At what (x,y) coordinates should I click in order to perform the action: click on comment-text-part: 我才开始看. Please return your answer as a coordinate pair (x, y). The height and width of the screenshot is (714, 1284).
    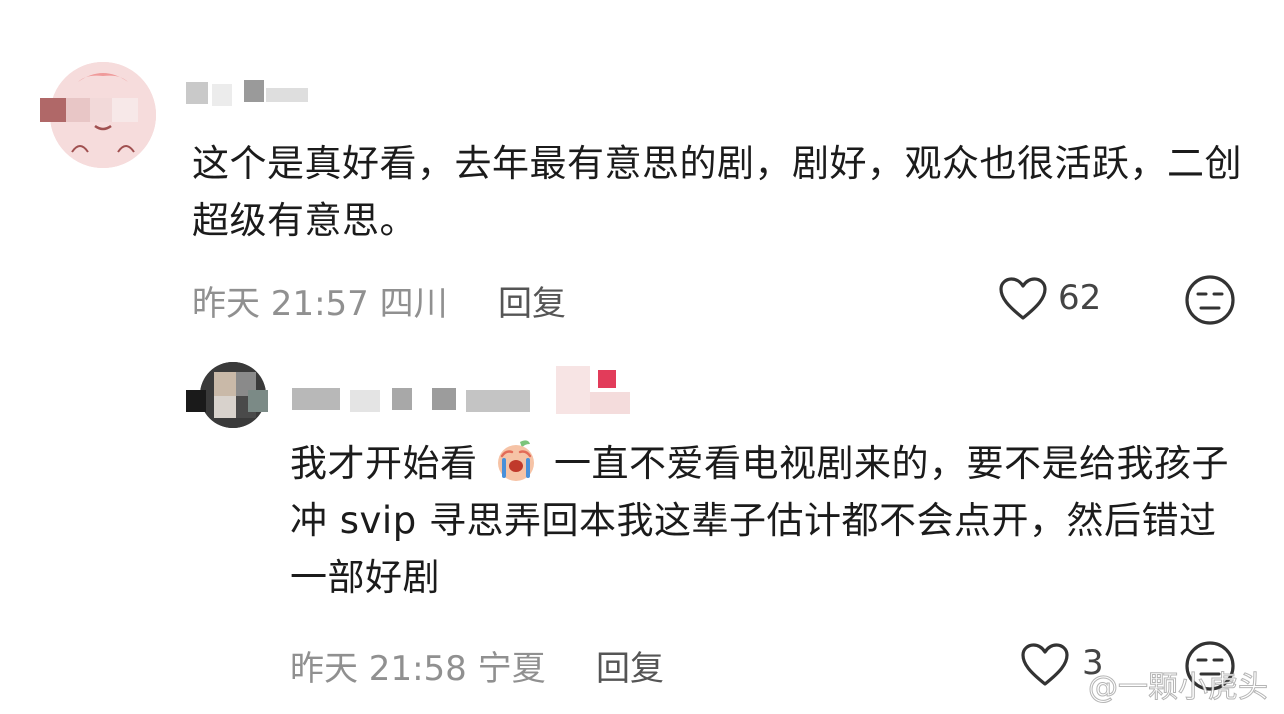
    Looking at the image, I should click on (384, 463).